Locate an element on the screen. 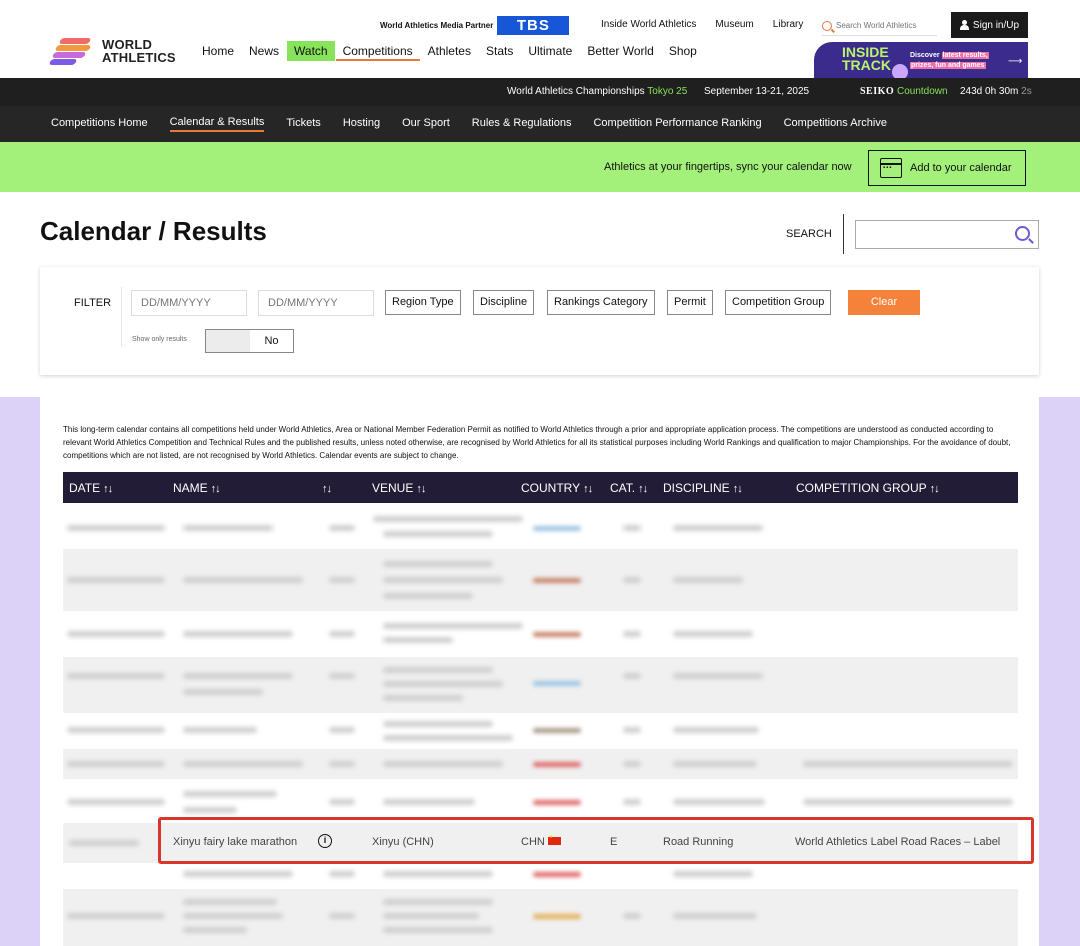 The width and height of the screenshot is (1080, 946). col-competition-group: COMPETITION GROUP ↑↓ is located at coordinates (868, 488).